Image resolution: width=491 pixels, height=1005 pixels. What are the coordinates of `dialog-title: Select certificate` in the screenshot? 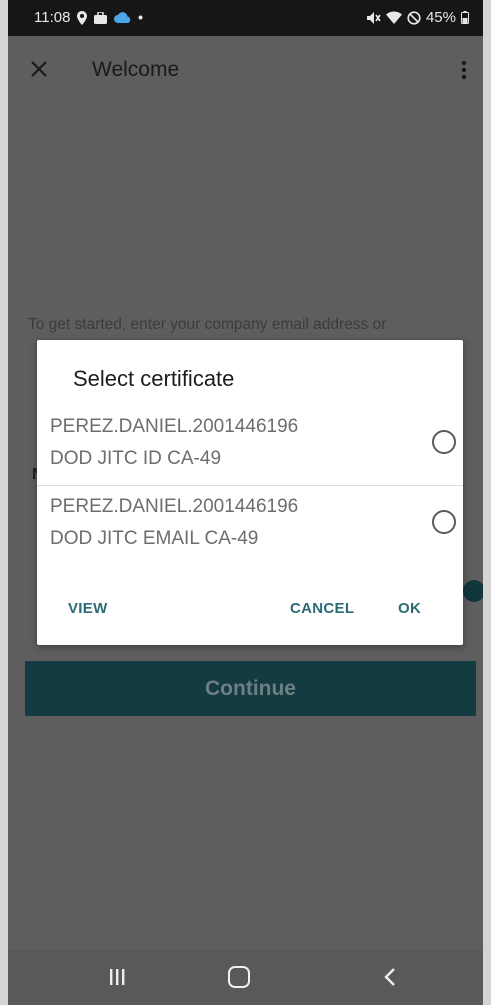 It's located at (154, 378).